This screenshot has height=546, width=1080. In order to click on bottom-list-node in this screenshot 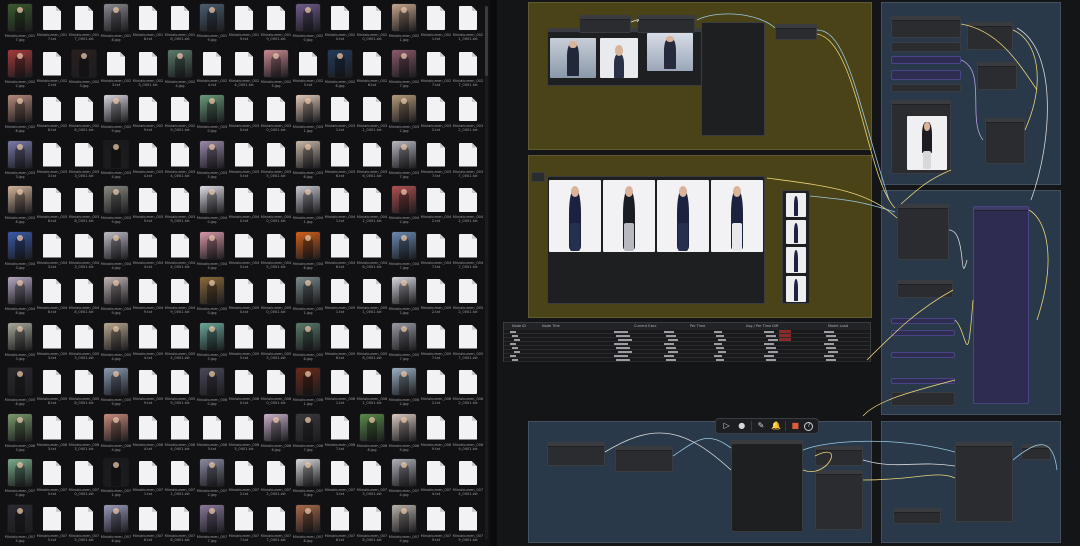, I will do `click(767, 486)`.